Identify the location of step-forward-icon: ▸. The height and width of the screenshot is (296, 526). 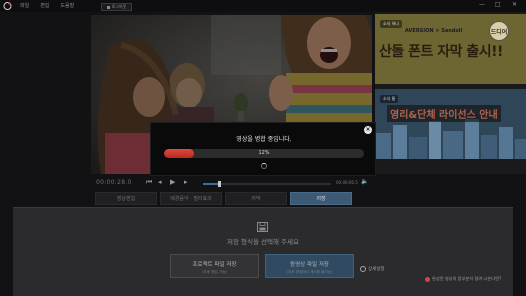
(186, 182).